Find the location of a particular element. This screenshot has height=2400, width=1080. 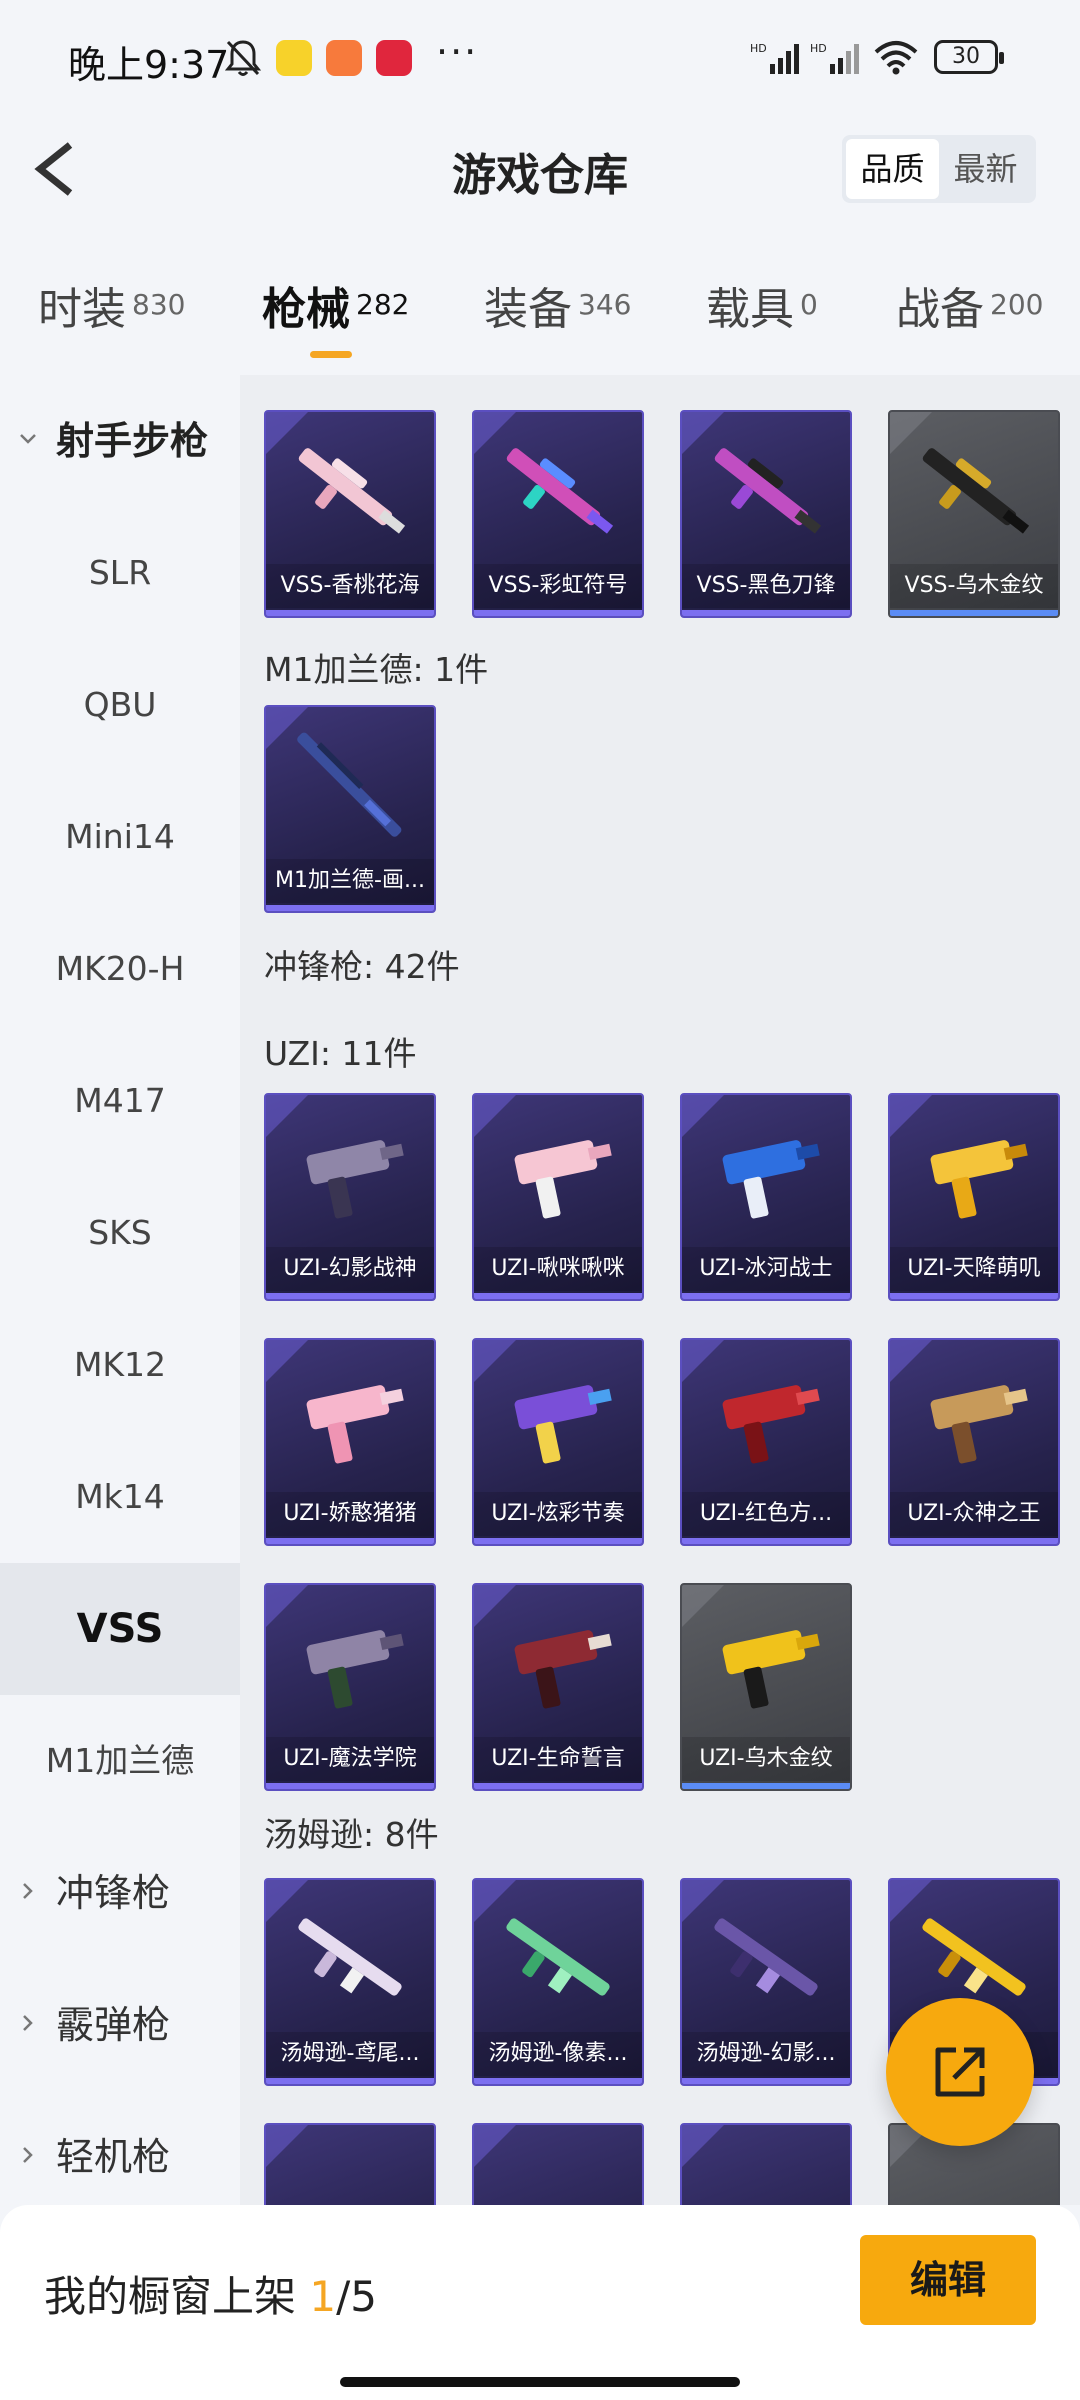

skin-card: VSS-乌木金纹 is located at coordinates (974, 514).